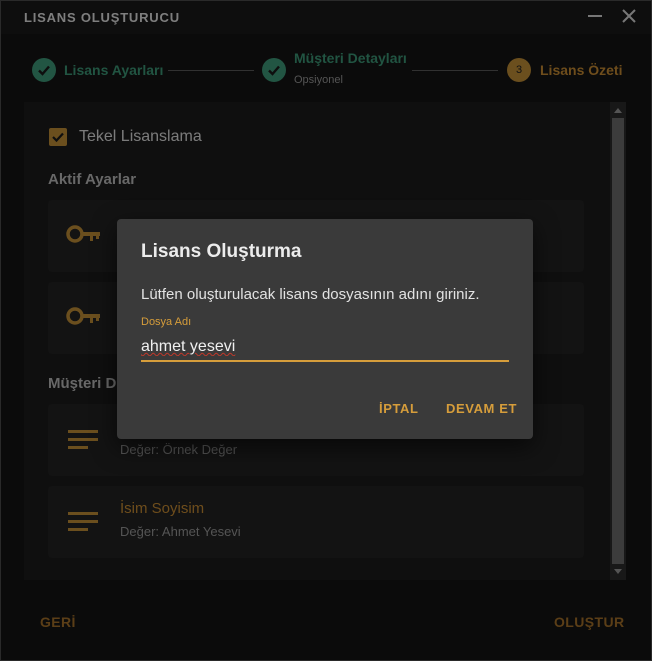 The height and width of the screenshot is (661, 652). What do you see at coordinates (481, 408) in the screenshot?
I see `continue-button: DEVAM ET` at bounding box center [481, 408].